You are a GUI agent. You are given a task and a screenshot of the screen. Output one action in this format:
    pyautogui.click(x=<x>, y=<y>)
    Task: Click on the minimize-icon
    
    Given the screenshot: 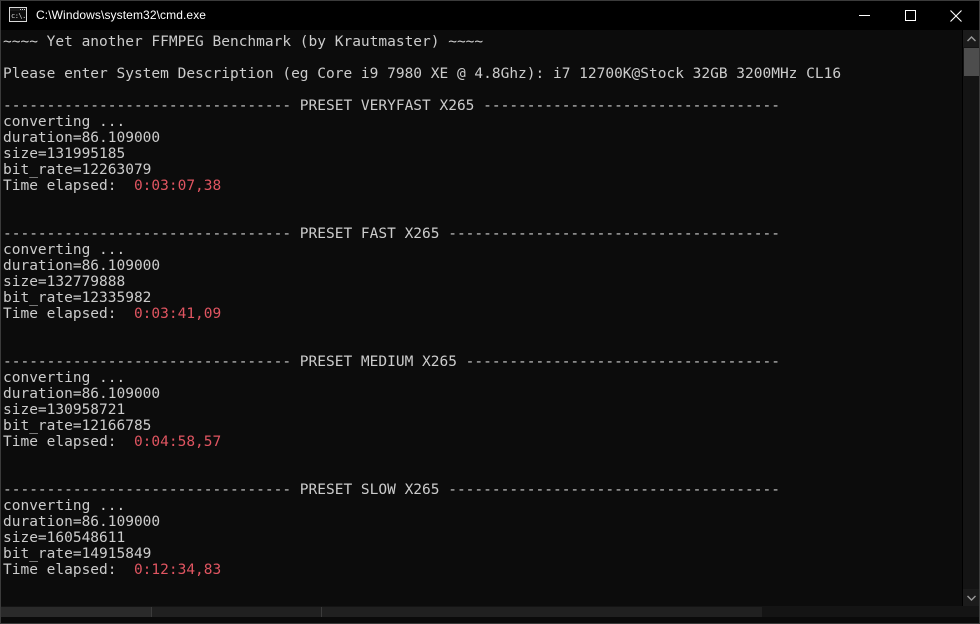 What is the action you would take?
    pyautogui.click(x=864, y=15)
    